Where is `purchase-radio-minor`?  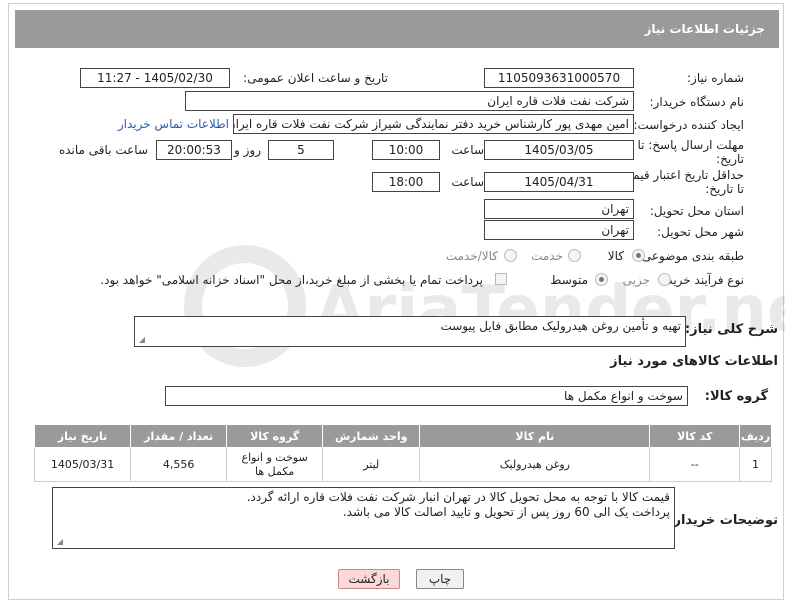
purchase-radio-minor is located at coordinates (664, 279).